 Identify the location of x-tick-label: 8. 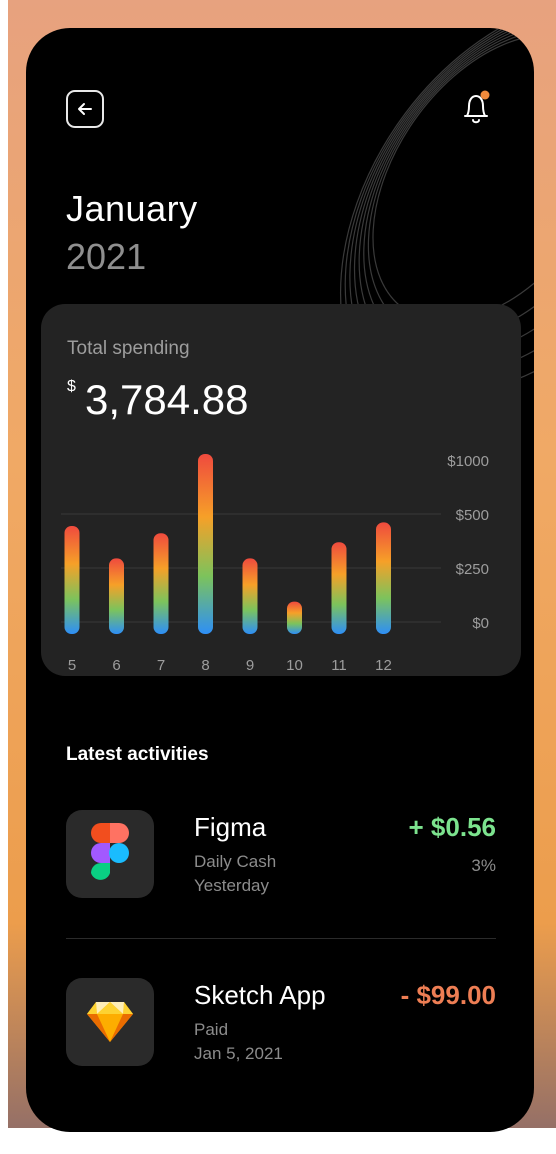
(205, 665).